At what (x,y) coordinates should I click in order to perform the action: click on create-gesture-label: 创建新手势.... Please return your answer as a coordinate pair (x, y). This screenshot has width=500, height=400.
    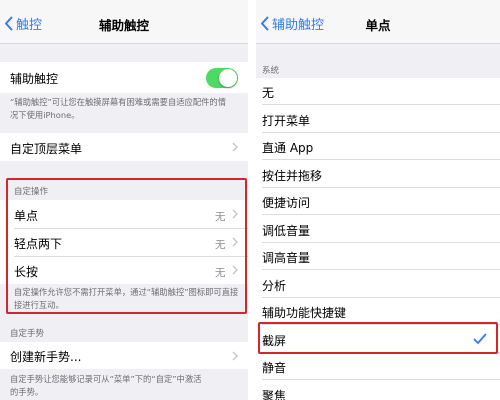
    Looking at the image, I should click on (46, 357).